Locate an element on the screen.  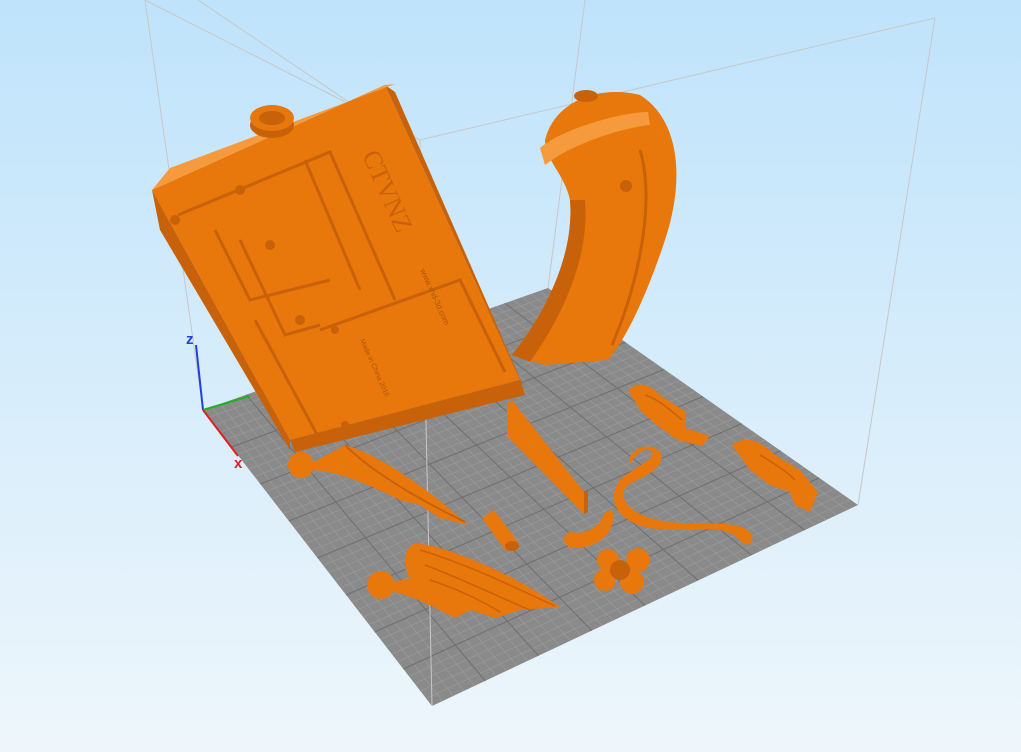
z-axis-label: z is located at coordinates (190, 339).